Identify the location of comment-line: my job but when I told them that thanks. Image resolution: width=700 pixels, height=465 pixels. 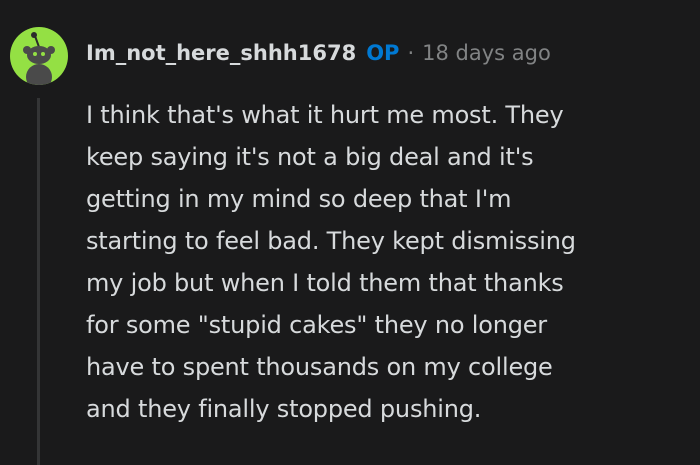
(325, 283).